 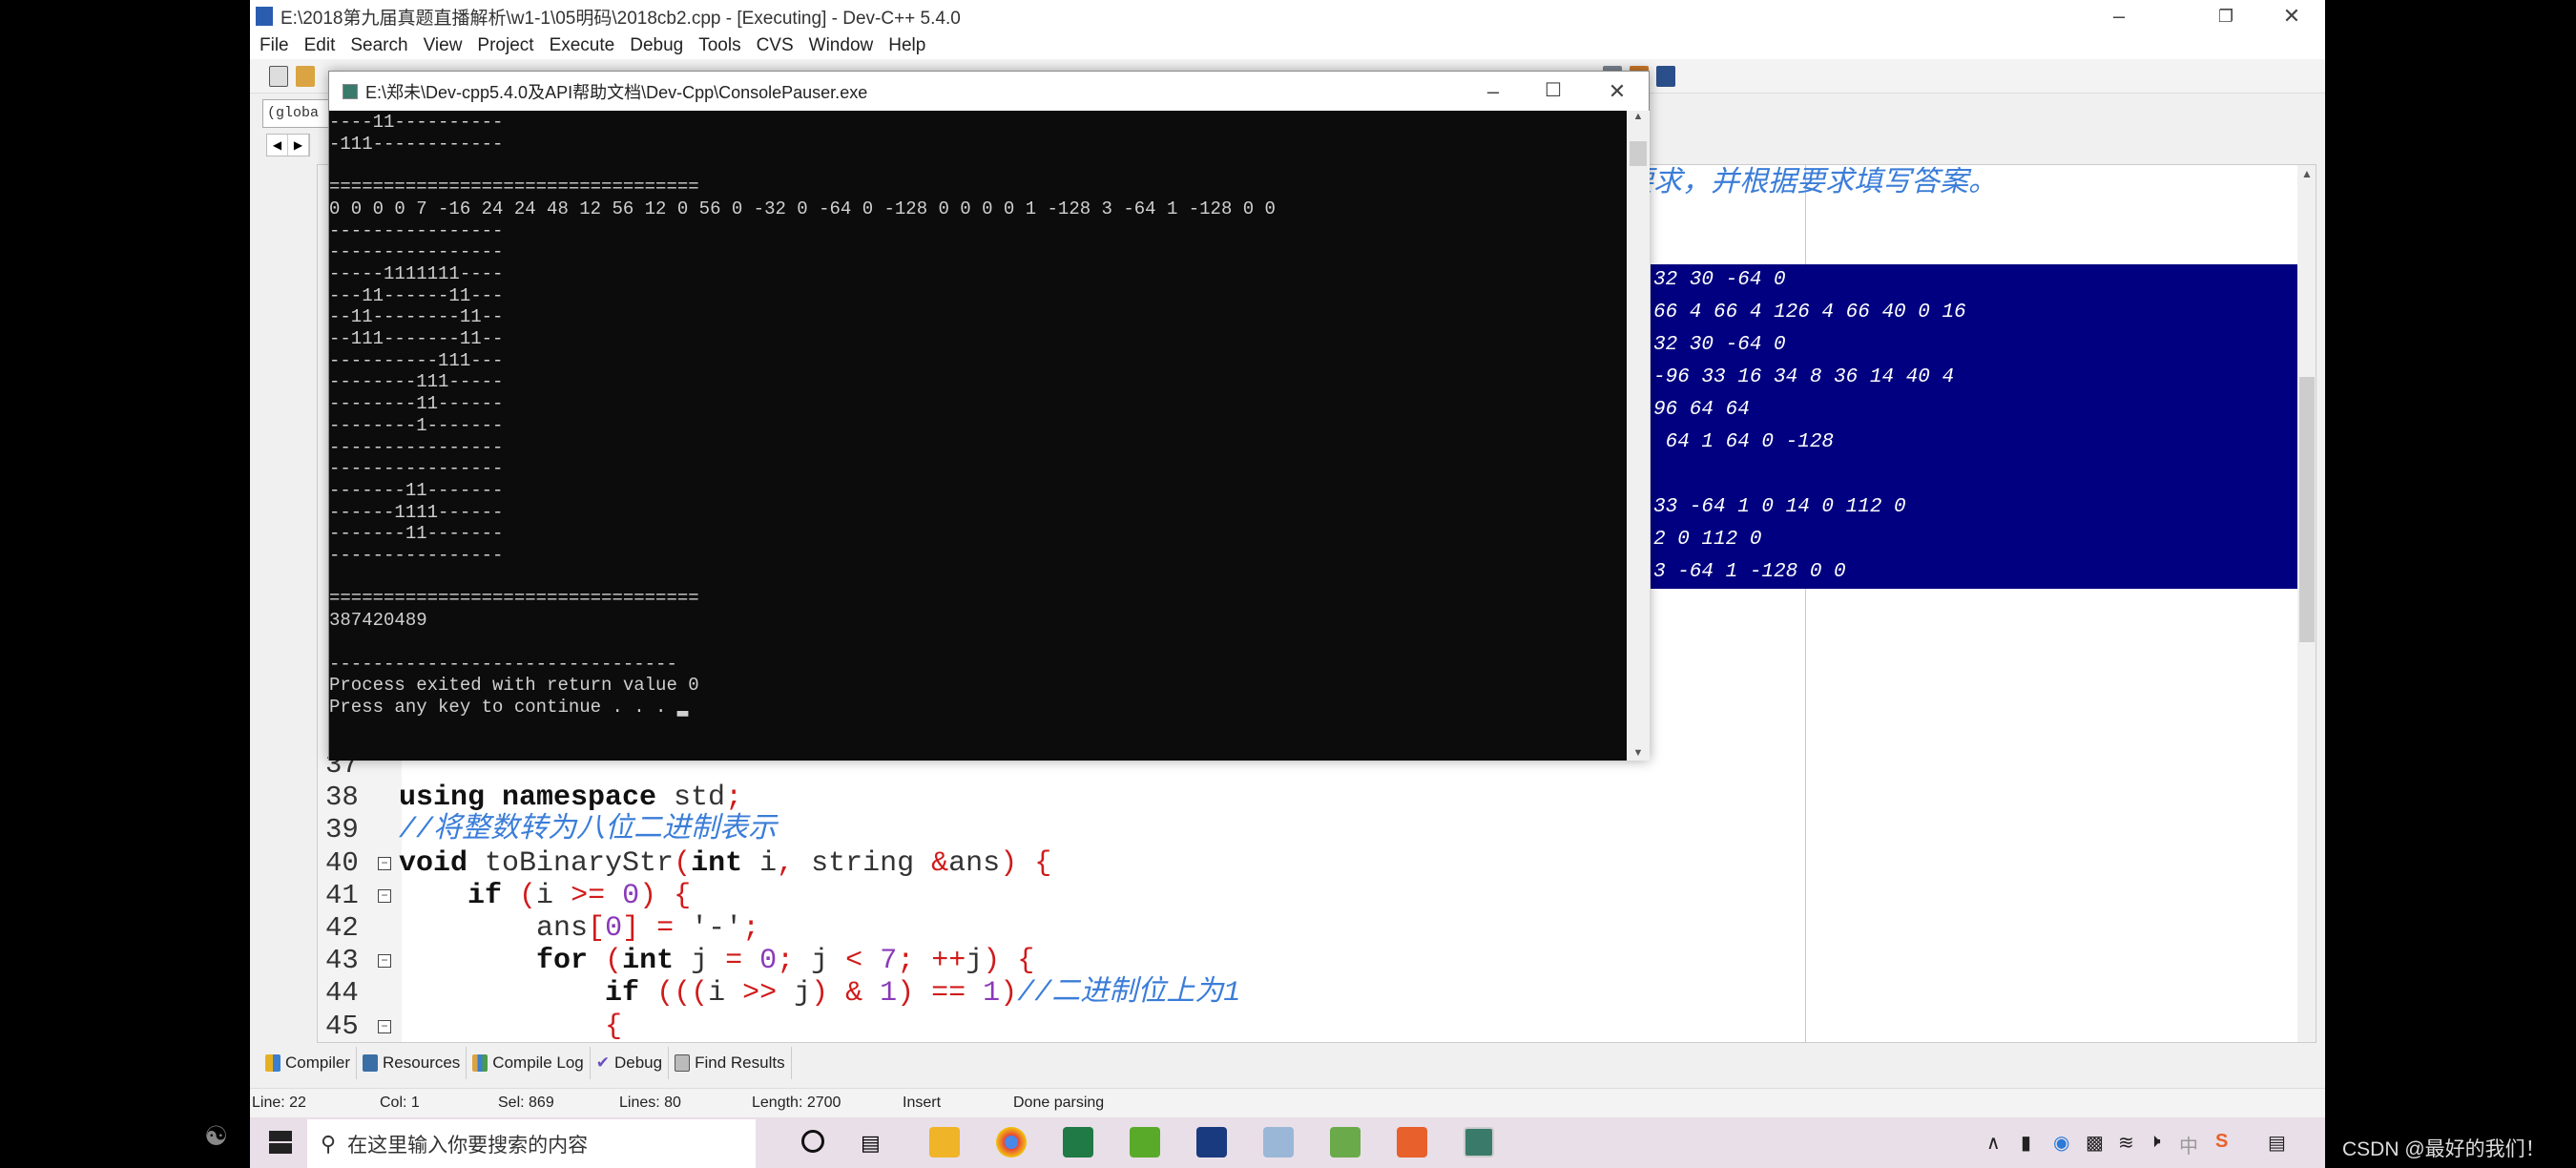 What do you see at coordinates (1638, 753) in the screenshot?
I see `scroll-down-icon: ▼` at bounding box center [1638, 753].